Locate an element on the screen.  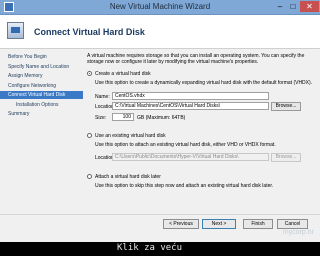
minimize-button: – is located at coordinates (280, 6).